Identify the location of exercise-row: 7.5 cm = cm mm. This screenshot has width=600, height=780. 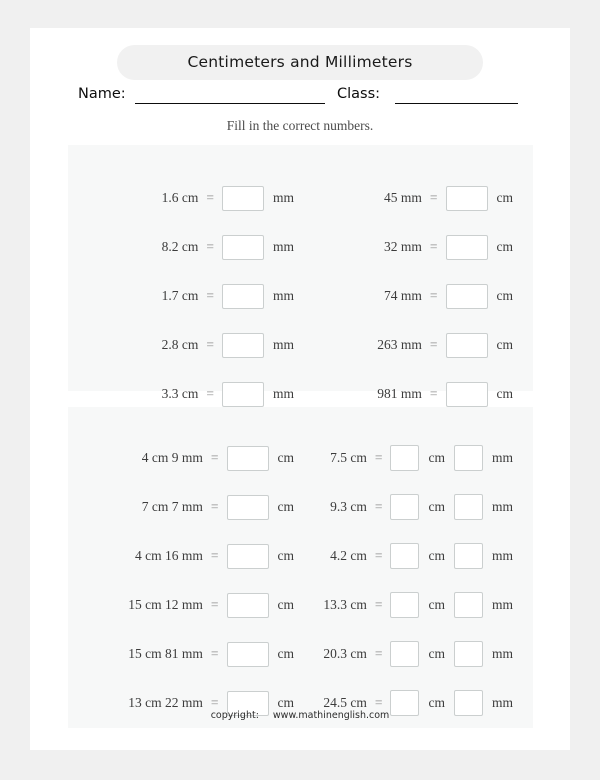
(418, 458).